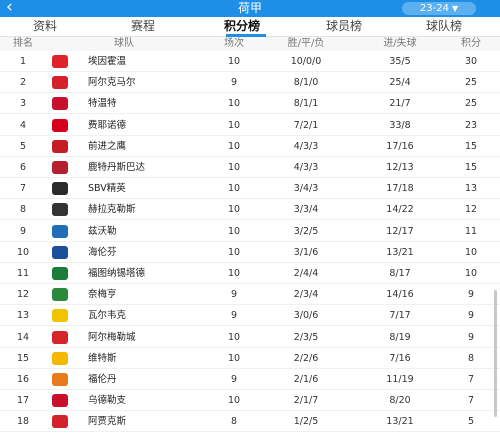  What do you see at coordinates (250, 252) in the screenshot?
I see `table-row: 10 海伦芬 10 3/1/6 13/21 10` at bounding box center [250, 252].